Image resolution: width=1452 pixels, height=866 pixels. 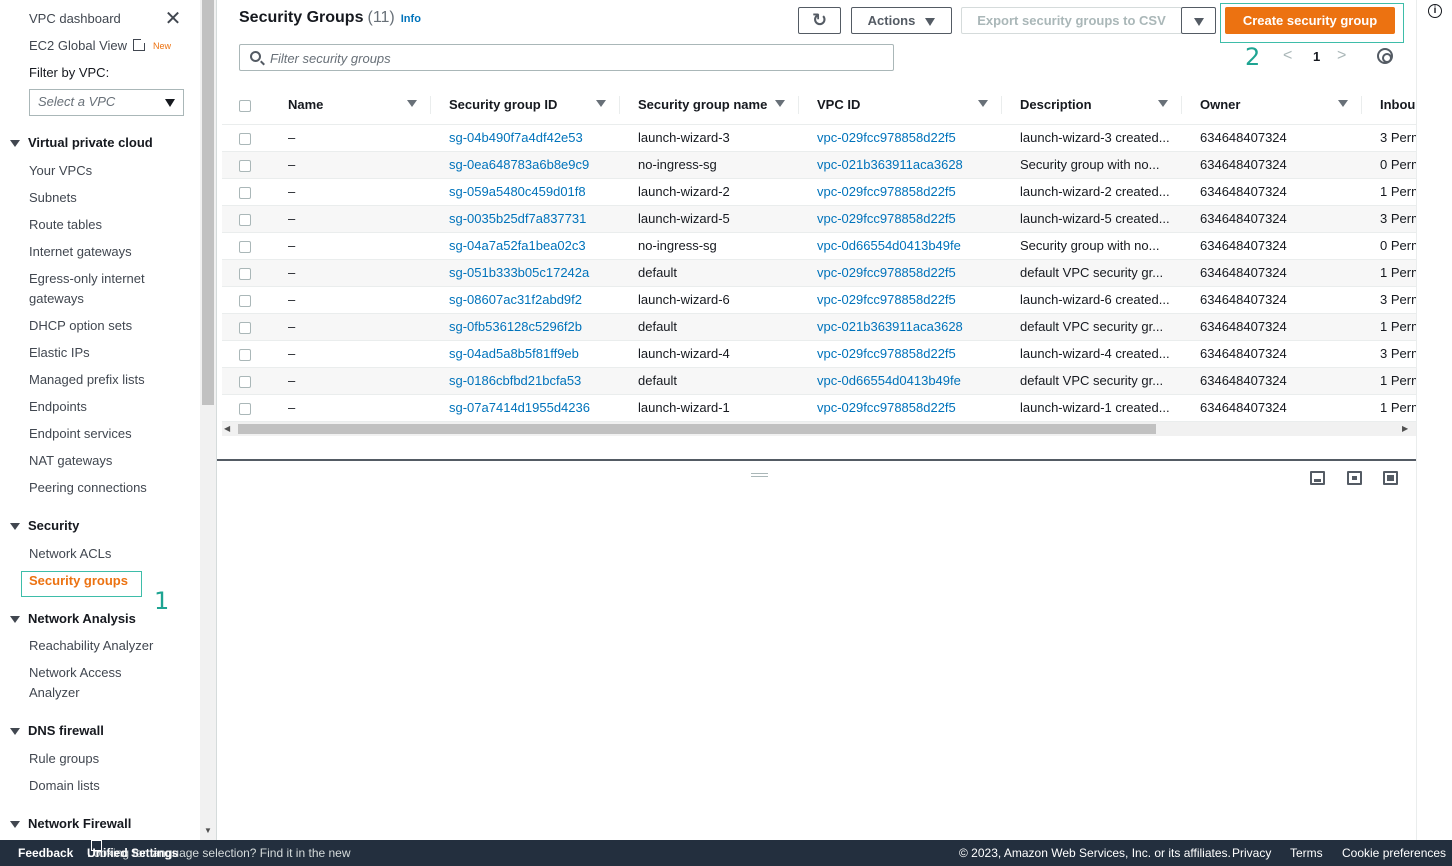 What do you see at coordinates (525, 408) in the screenshot?
I see `cell-security-group-id: sg-07a7414d1955d4236` at bounding box center [525, 408].